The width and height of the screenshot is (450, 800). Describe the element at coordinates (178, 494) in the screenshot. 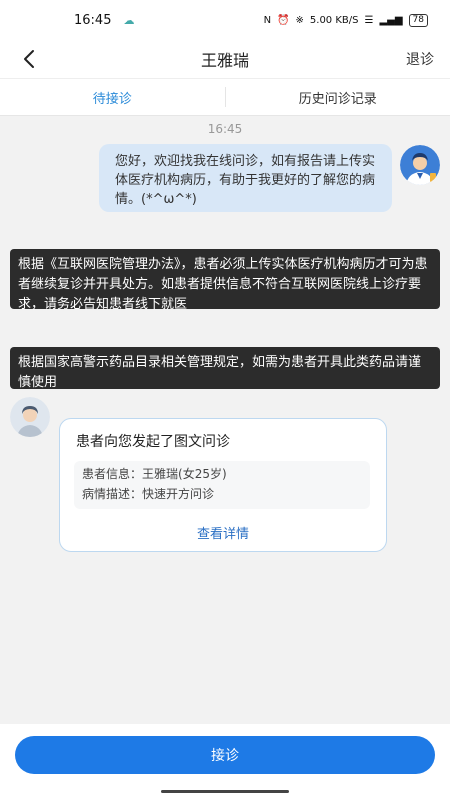

I see `description-value: 快速开方问诊` at that location.